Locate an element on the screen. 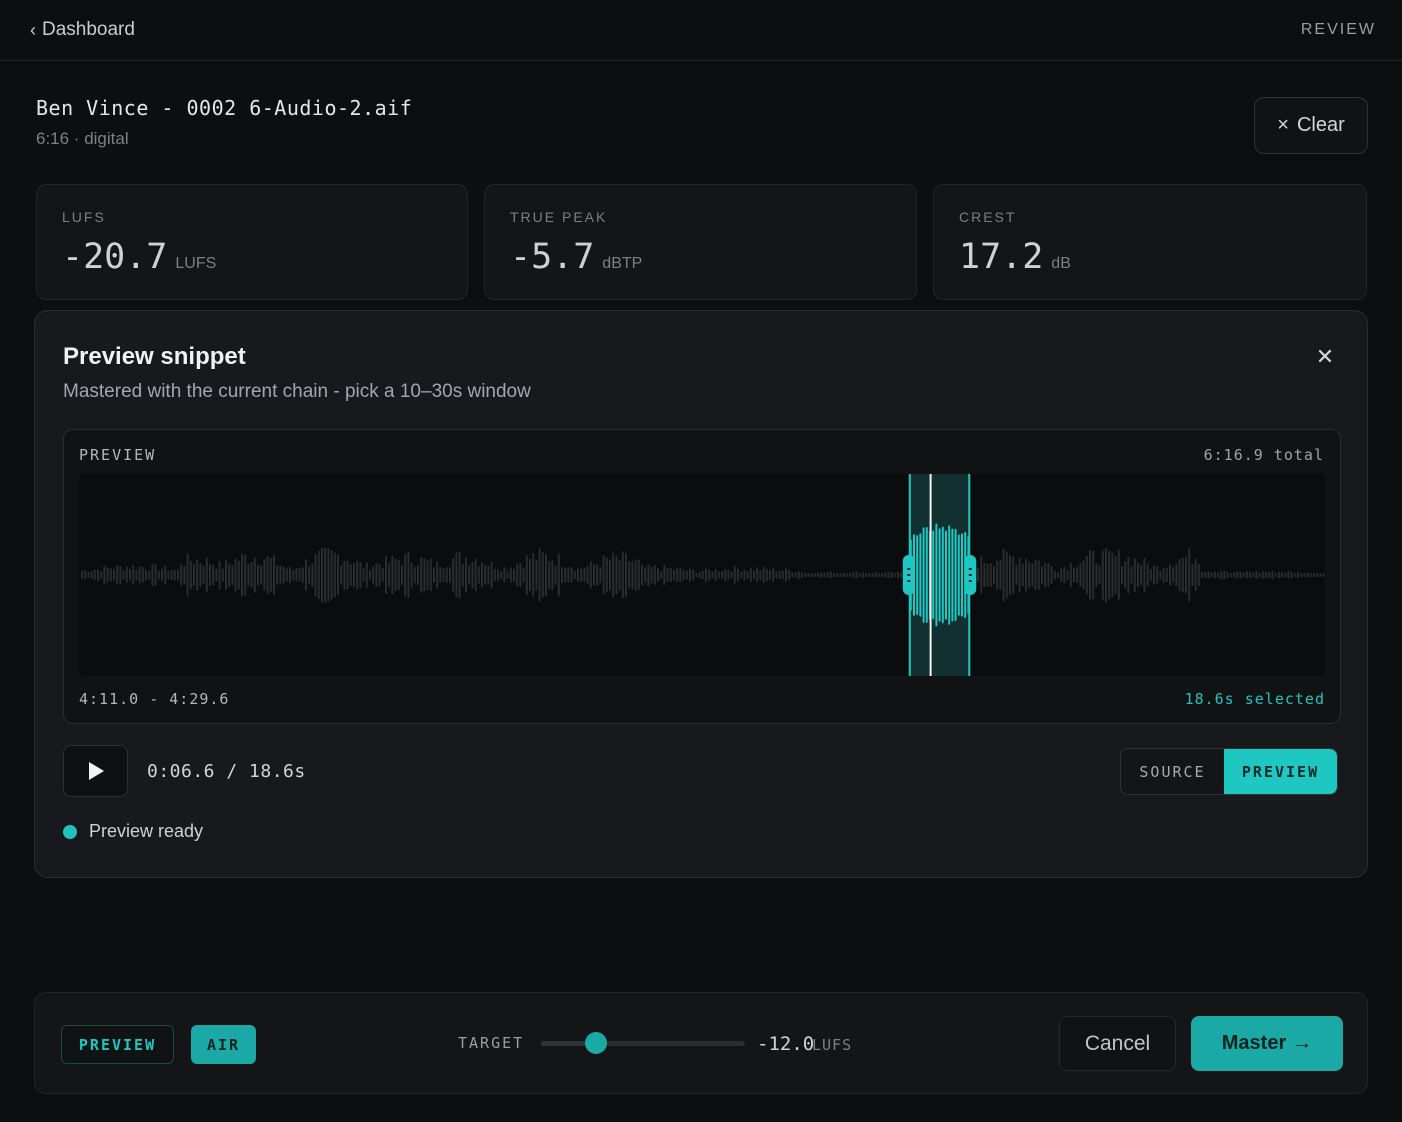  close-panel-button: ✕ is located at coordinates (1325, 356).